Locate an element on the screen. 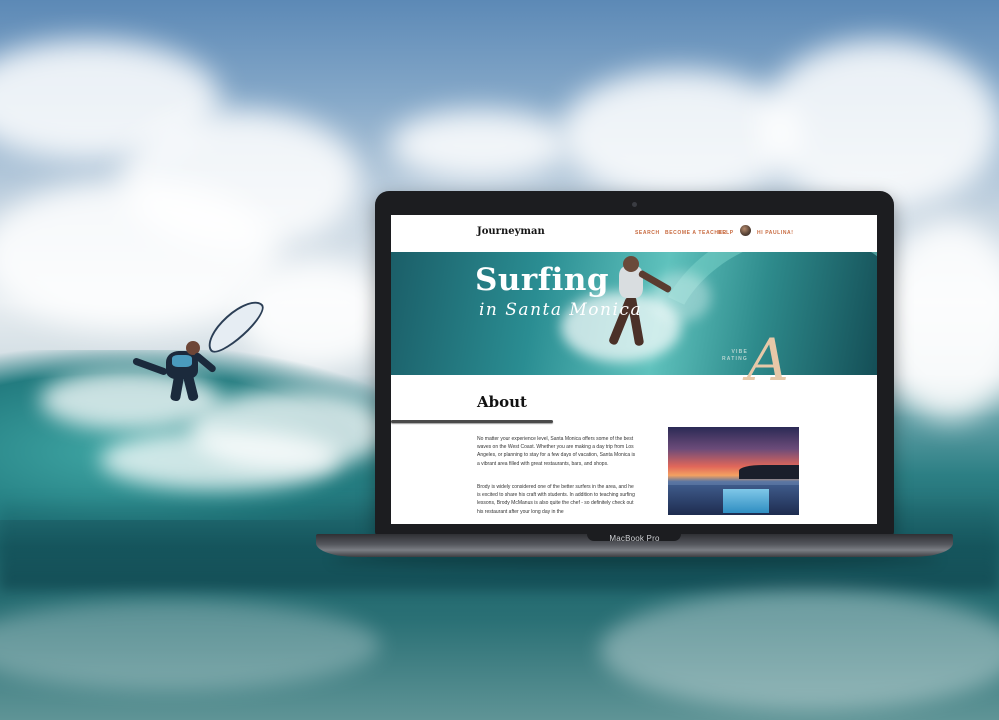 The width and height of the screenshot is (999, 720). vibe-rating-label: VIBE RATING is located at coordinates (735, 356).